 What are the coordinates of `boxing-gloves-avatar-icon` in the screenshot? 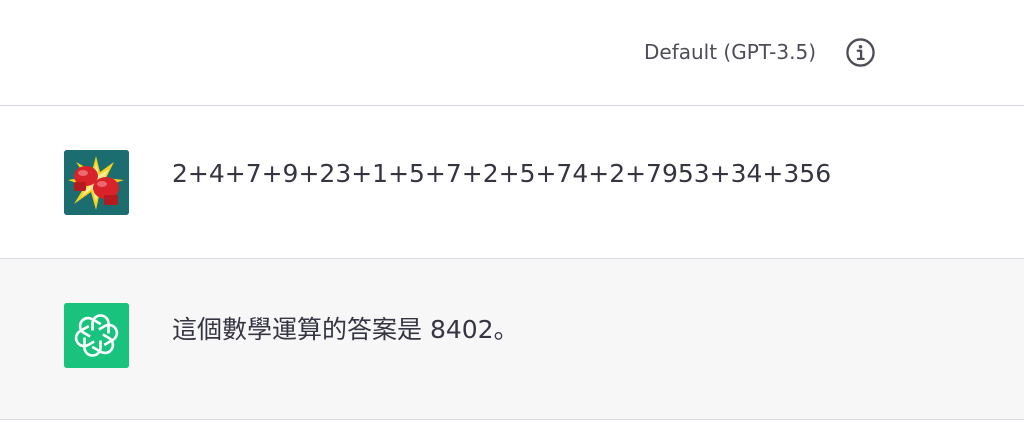 It's located at (96, 182).